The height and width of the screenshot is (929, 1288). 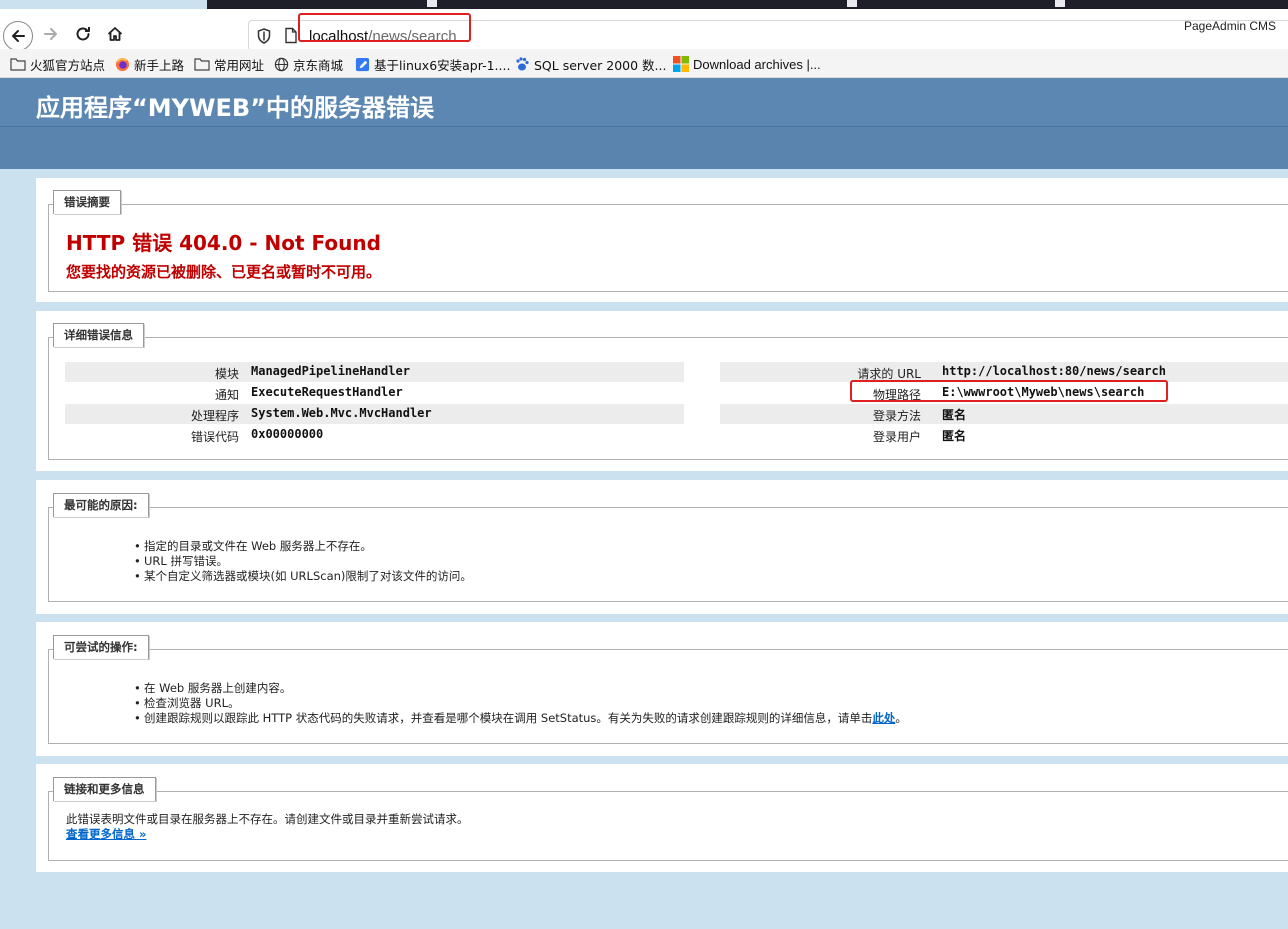 What do you see at coordinates (1230, 26) in the screenshot?
I see `pageadmin-label: PageAdmin CMS` at bounding box center [1230, 26].